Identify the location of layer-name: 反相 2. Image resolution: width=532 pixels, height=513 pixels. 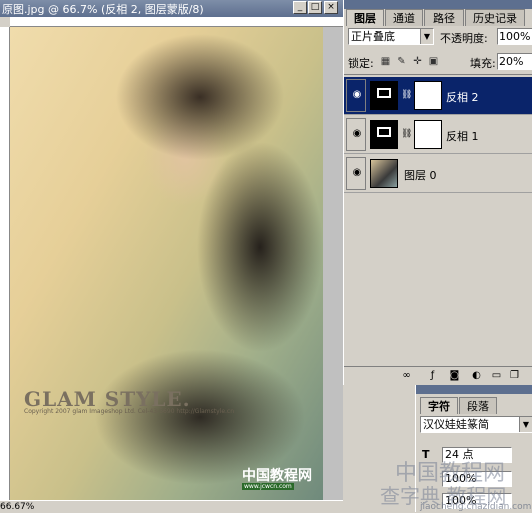
(462, 97).